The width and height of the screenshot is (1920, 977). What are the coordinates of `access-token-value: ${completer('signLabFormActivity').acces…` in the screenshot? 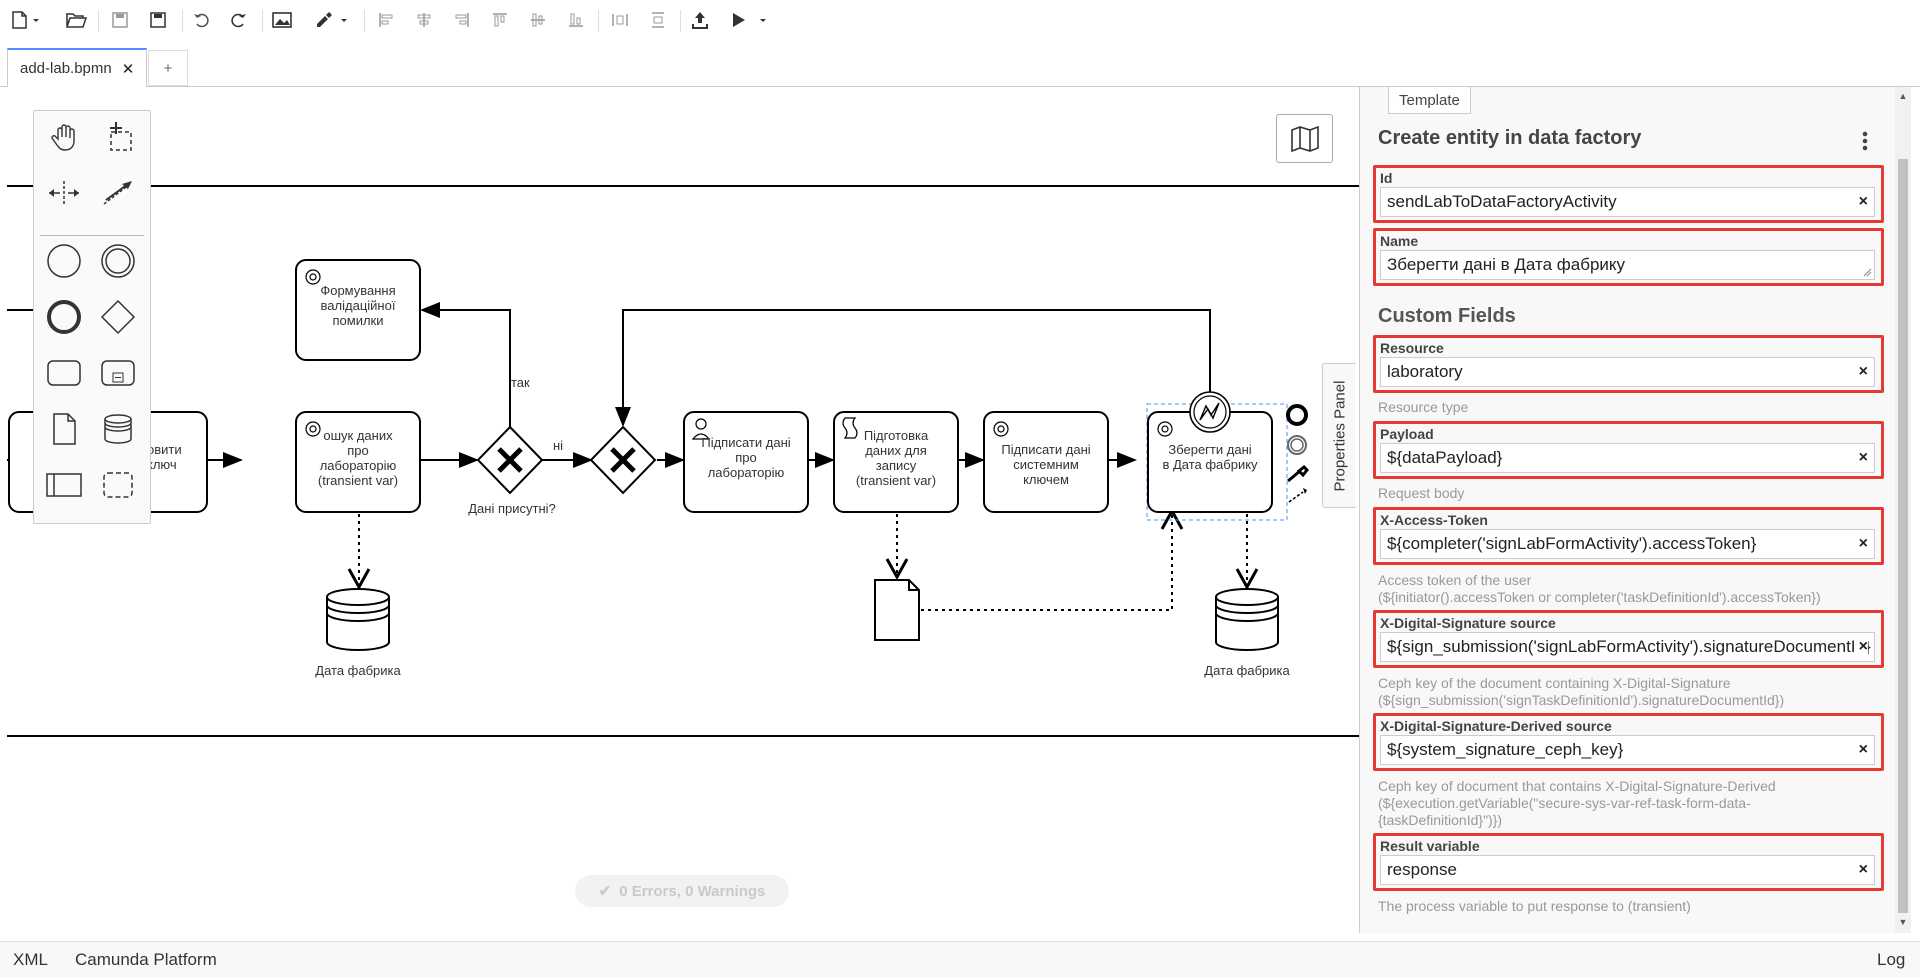 It's located at (1572, 543).